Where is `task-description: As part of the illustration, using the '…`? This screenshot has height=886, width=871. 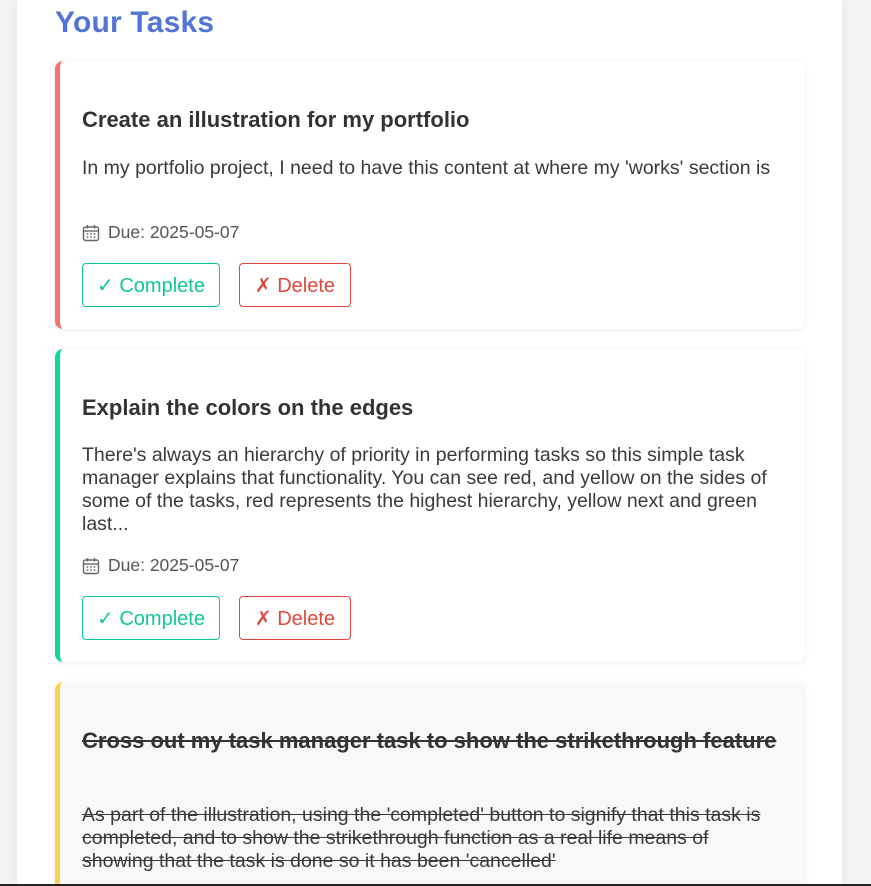
task-description: As part of the illustration, using the '… is located at coordinates (421, 838).